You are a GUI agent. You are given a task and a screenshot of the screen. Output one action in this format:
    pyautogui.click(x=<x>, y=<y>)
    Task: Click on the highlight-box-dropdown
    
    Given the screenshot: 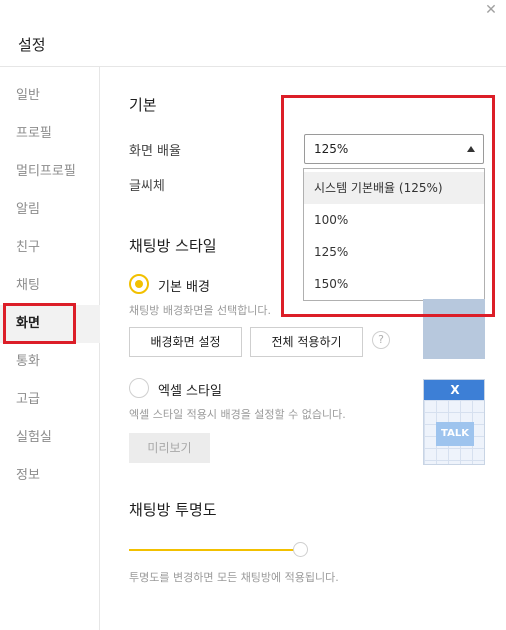 What is the action you would take?
    pyautogui.click(x=388, y=206)
    